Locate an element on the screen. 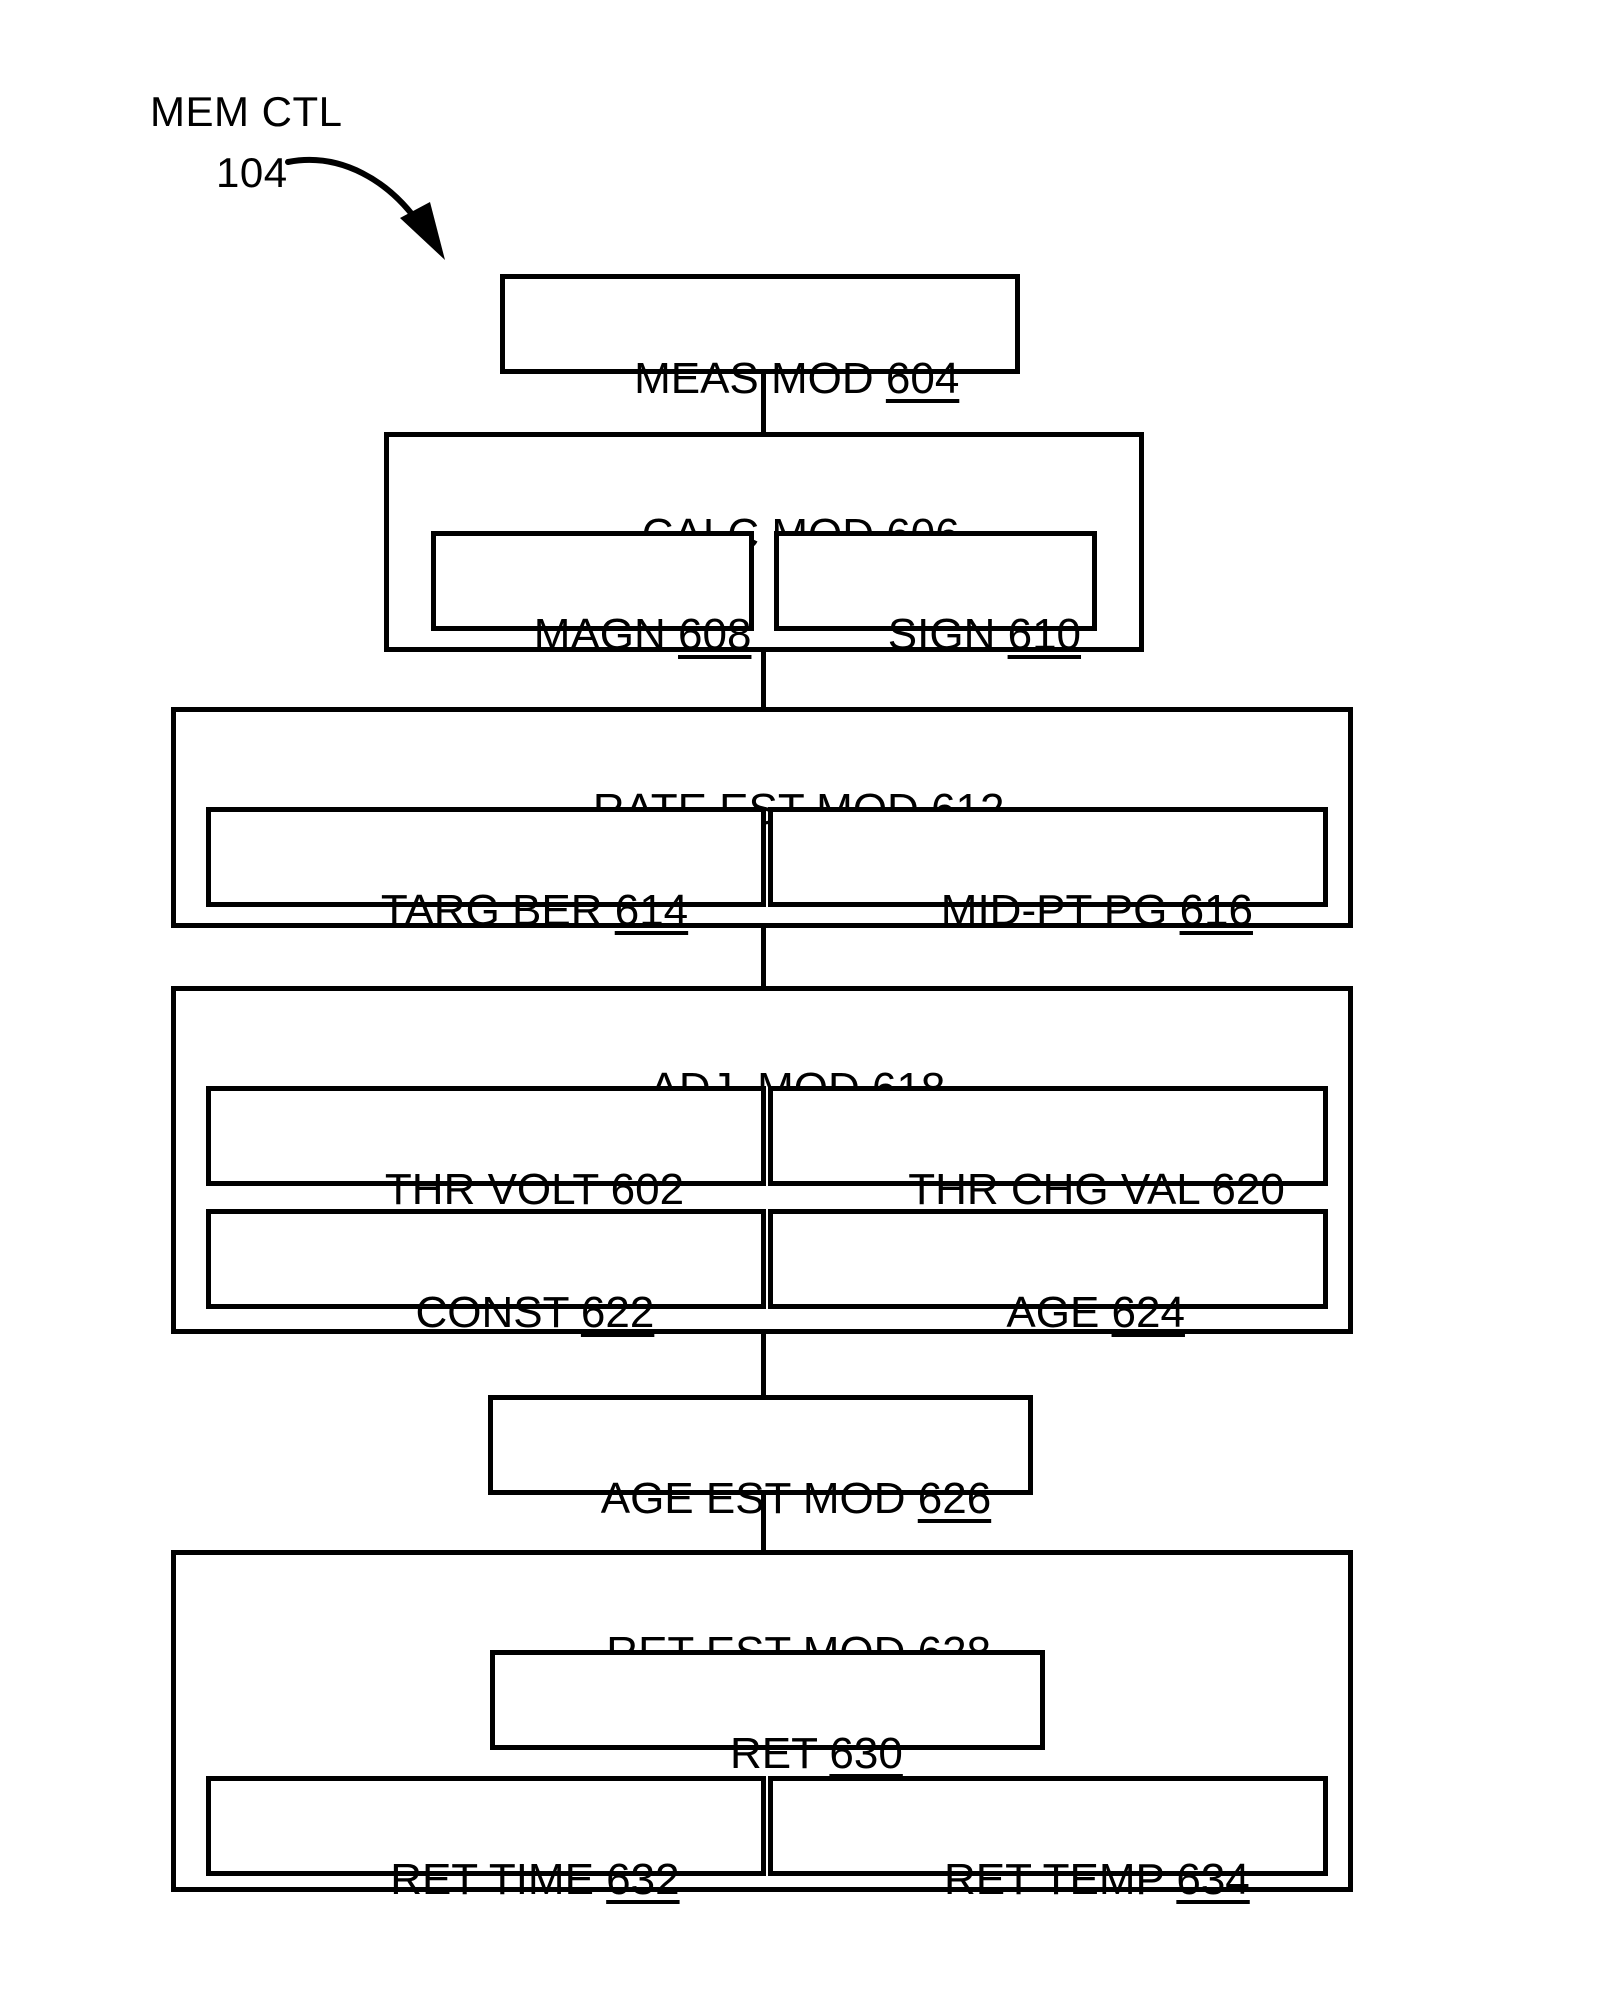 This screenshot has width=1599, height=2010. block-sign: SIGN 610 is located at coordinates (935, 595).